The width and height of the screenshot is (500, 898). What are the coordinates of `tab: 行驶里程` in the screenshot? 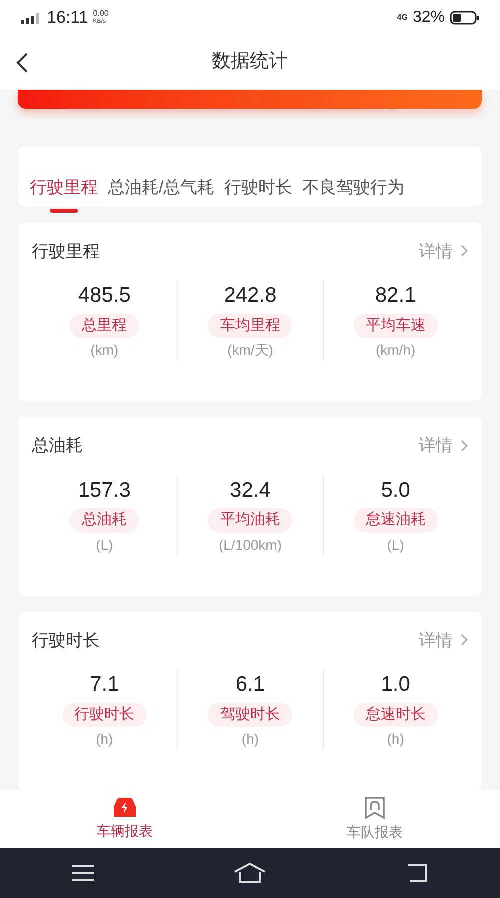 It's located at (64, 187).